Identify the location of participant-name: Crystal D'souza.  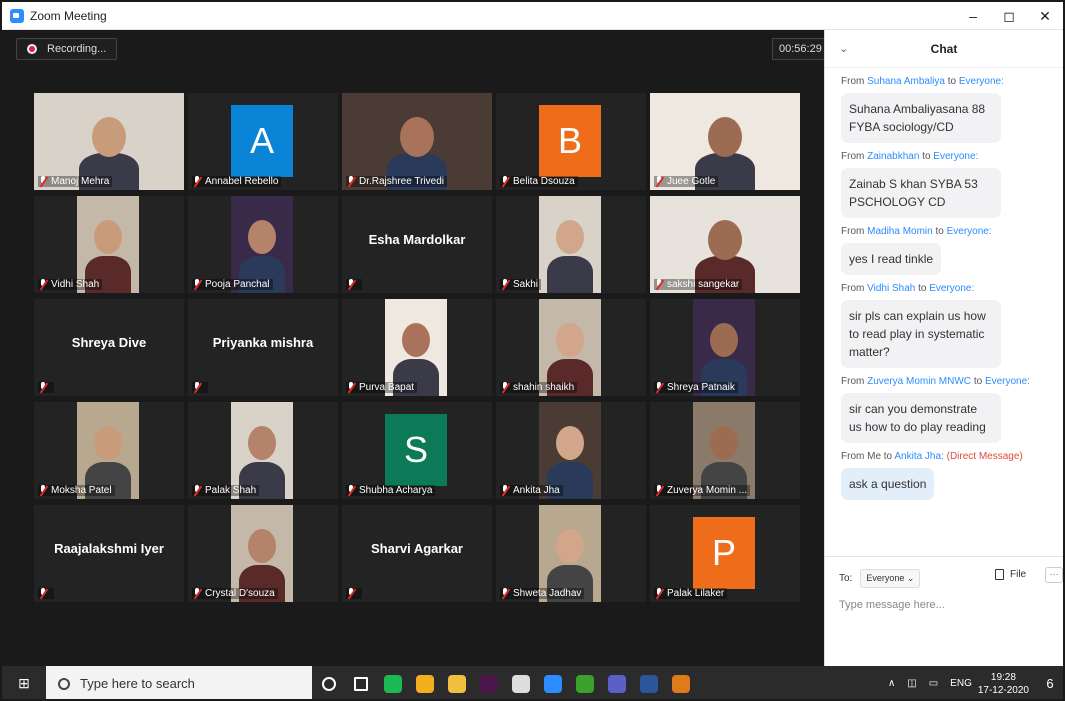
(240, 593).